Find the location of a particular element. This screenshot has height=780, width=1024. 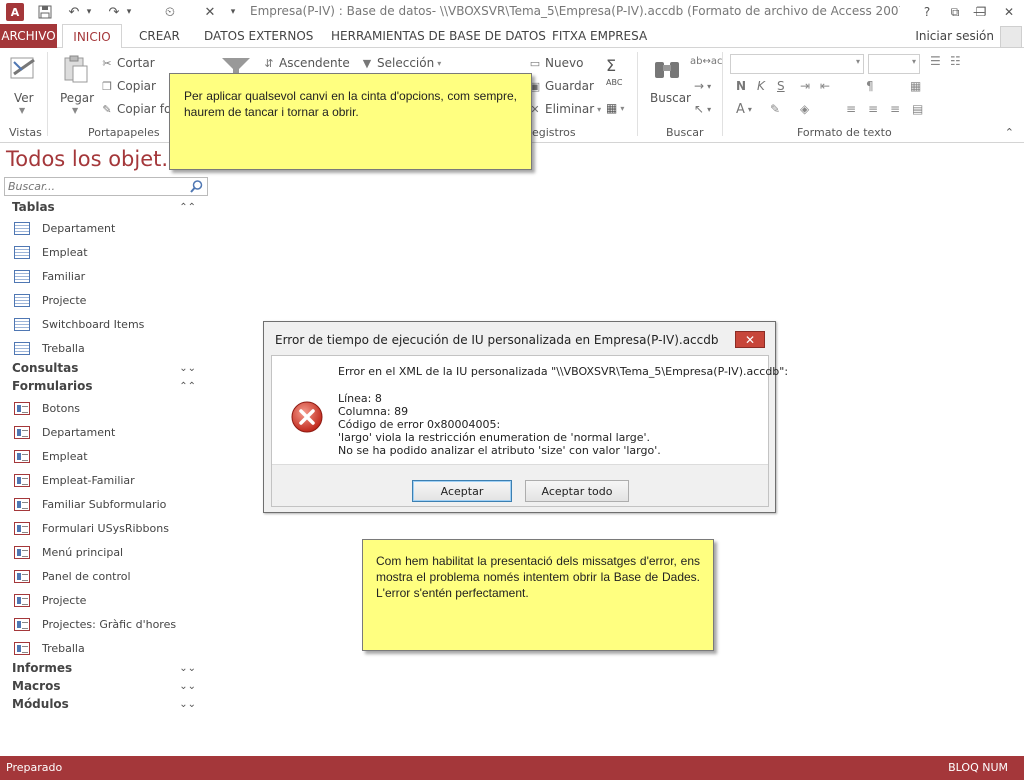

nav-item-form: Panel de control is located at coordinates (72, 576).